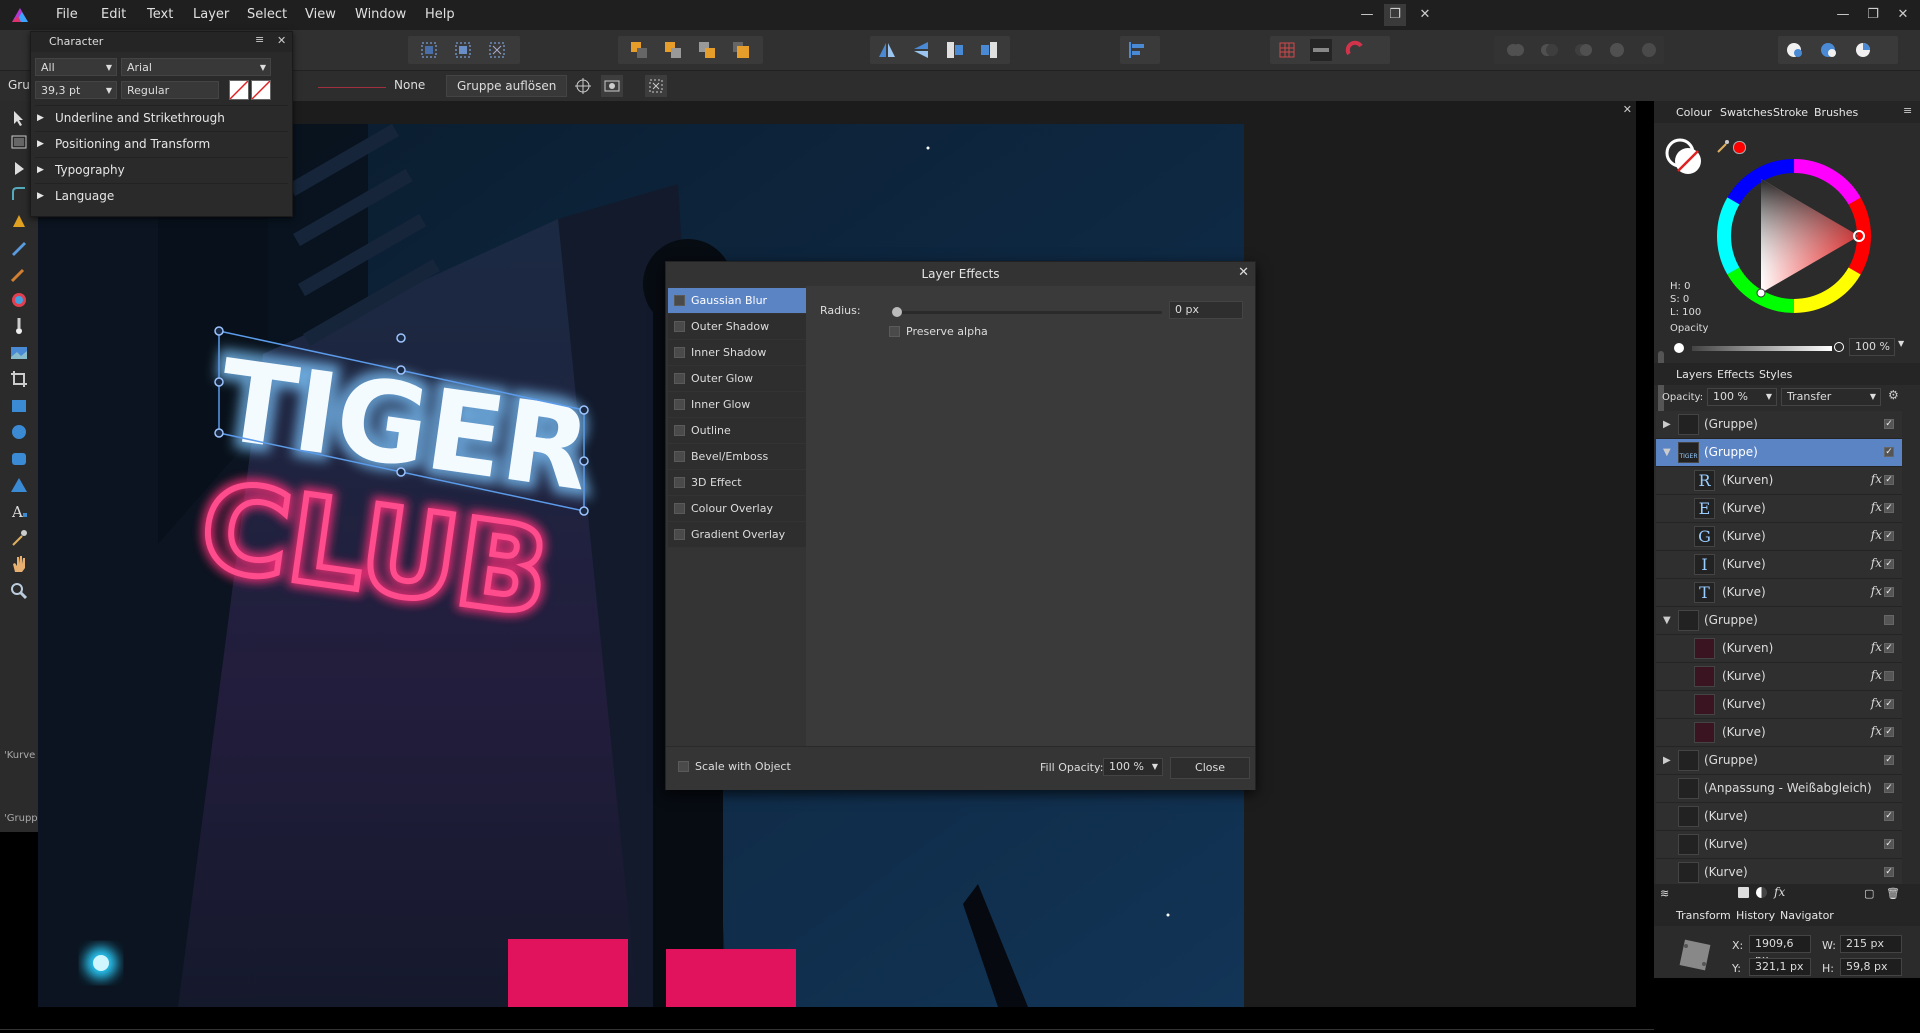  I want to click on boolean-xor-icon, so click(1617, 50).